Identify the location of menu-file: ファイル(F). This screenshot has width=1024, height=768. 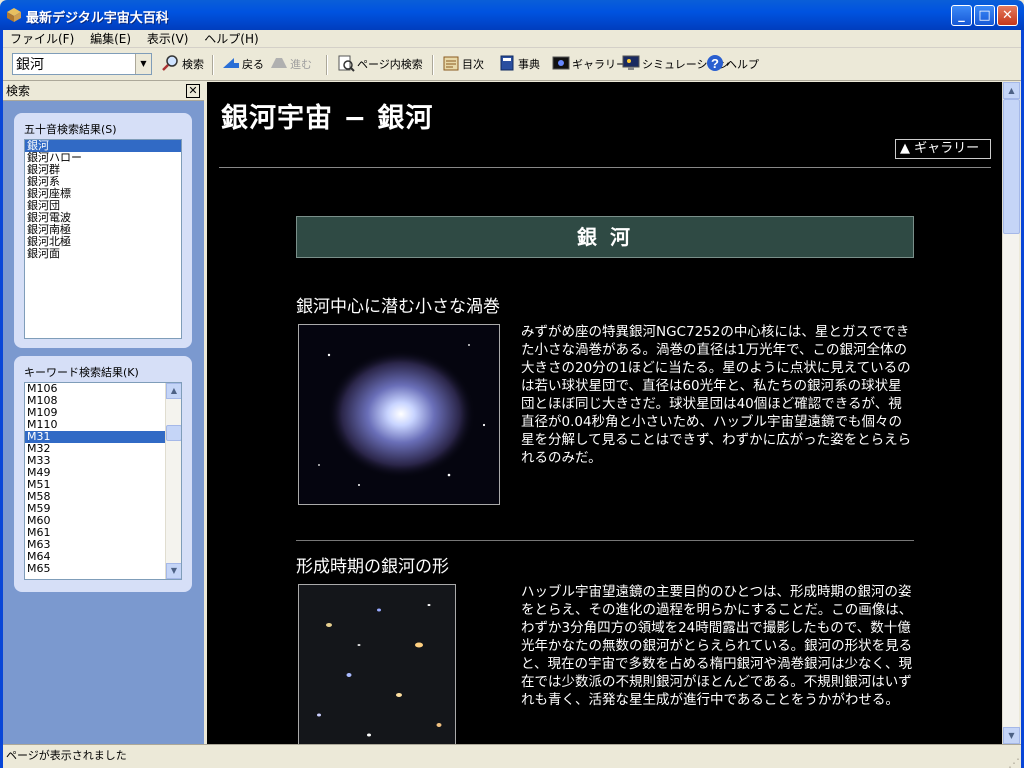
(42, 38).